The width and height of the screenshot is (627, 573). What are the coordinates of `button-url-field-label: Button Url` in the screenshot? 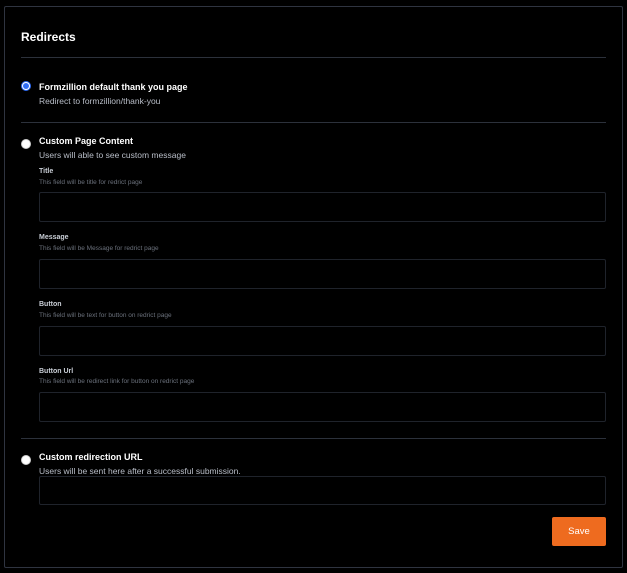 It's located at (56, 371).